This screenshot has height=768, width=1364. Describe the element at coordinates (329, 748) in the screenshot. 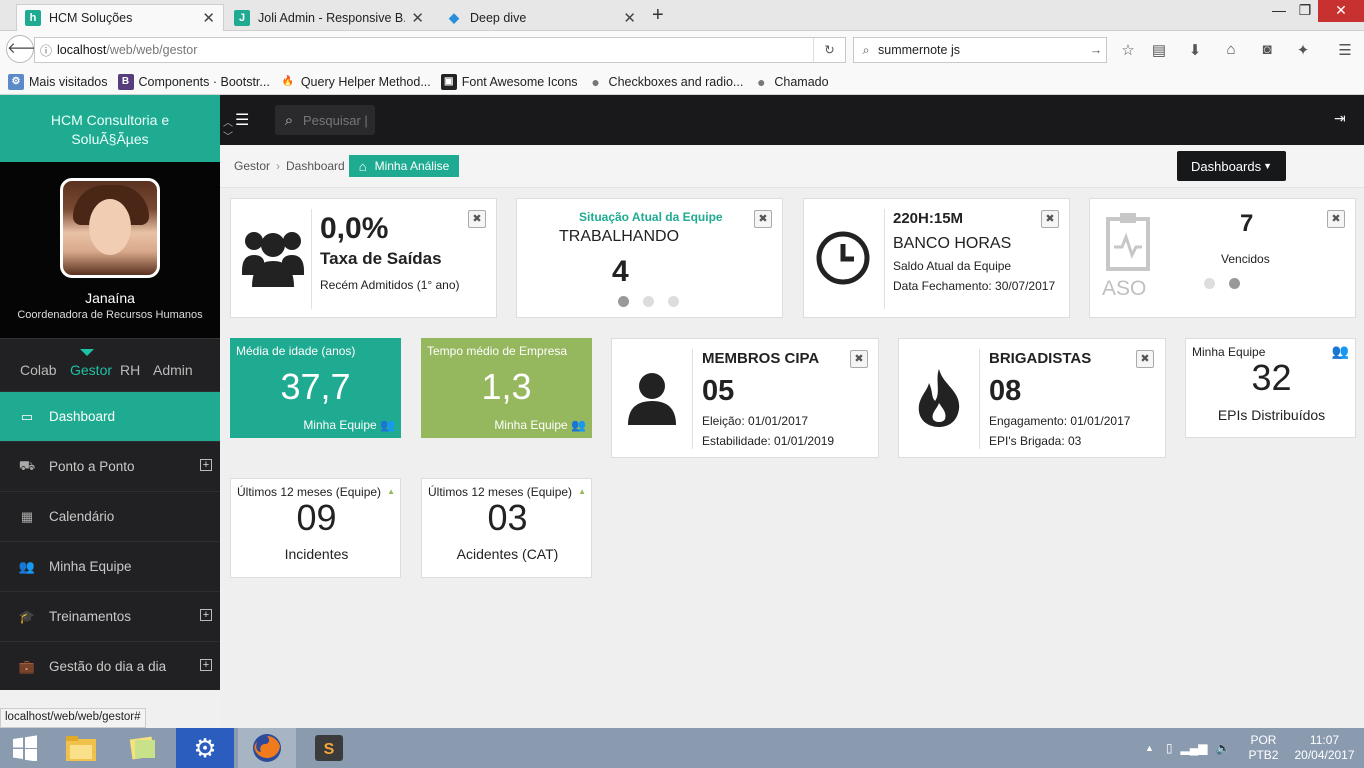

I see `sublime-text-app: S` at that location.